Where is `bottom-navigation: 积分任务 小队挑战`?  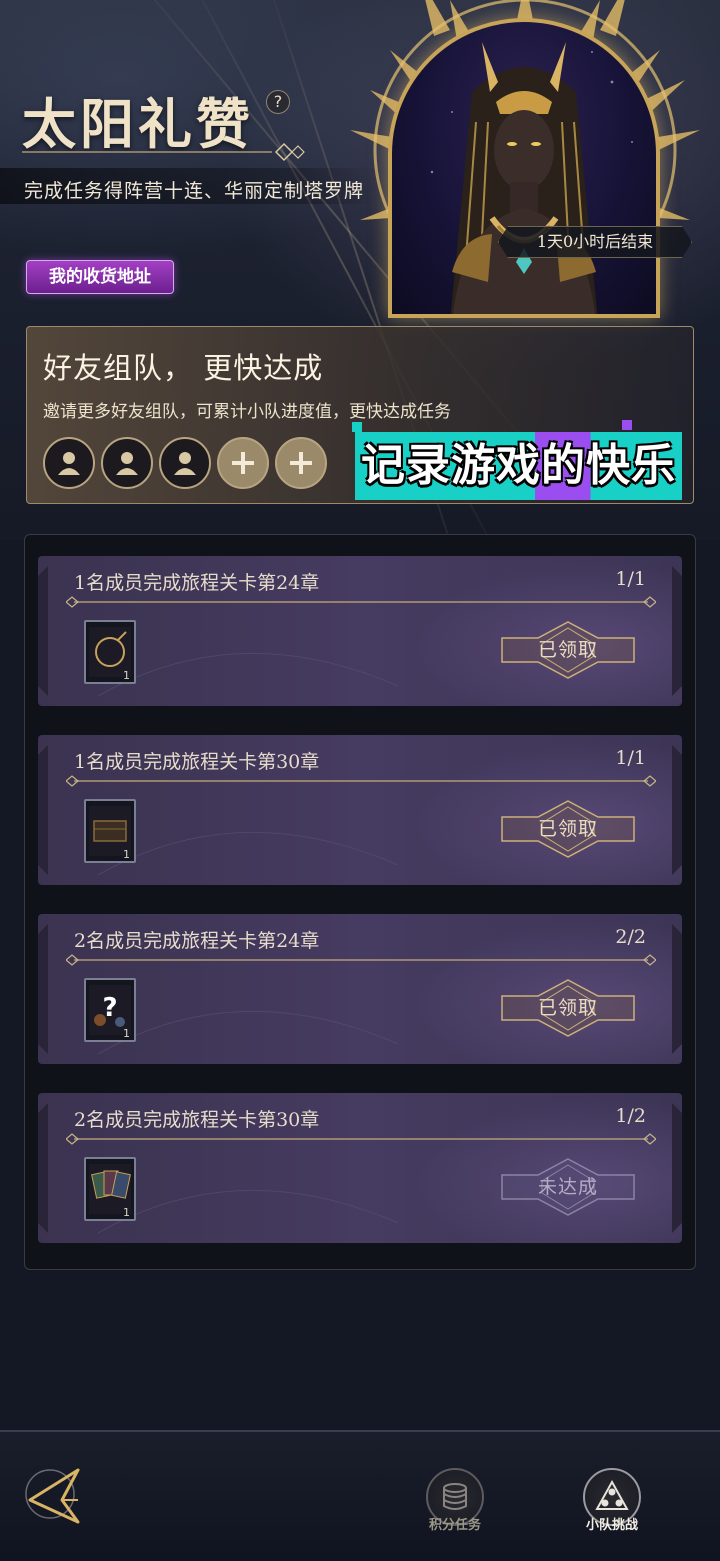 bottom-navigation: 积分任务 小队挑战 is located at coordinates (360, 1495).